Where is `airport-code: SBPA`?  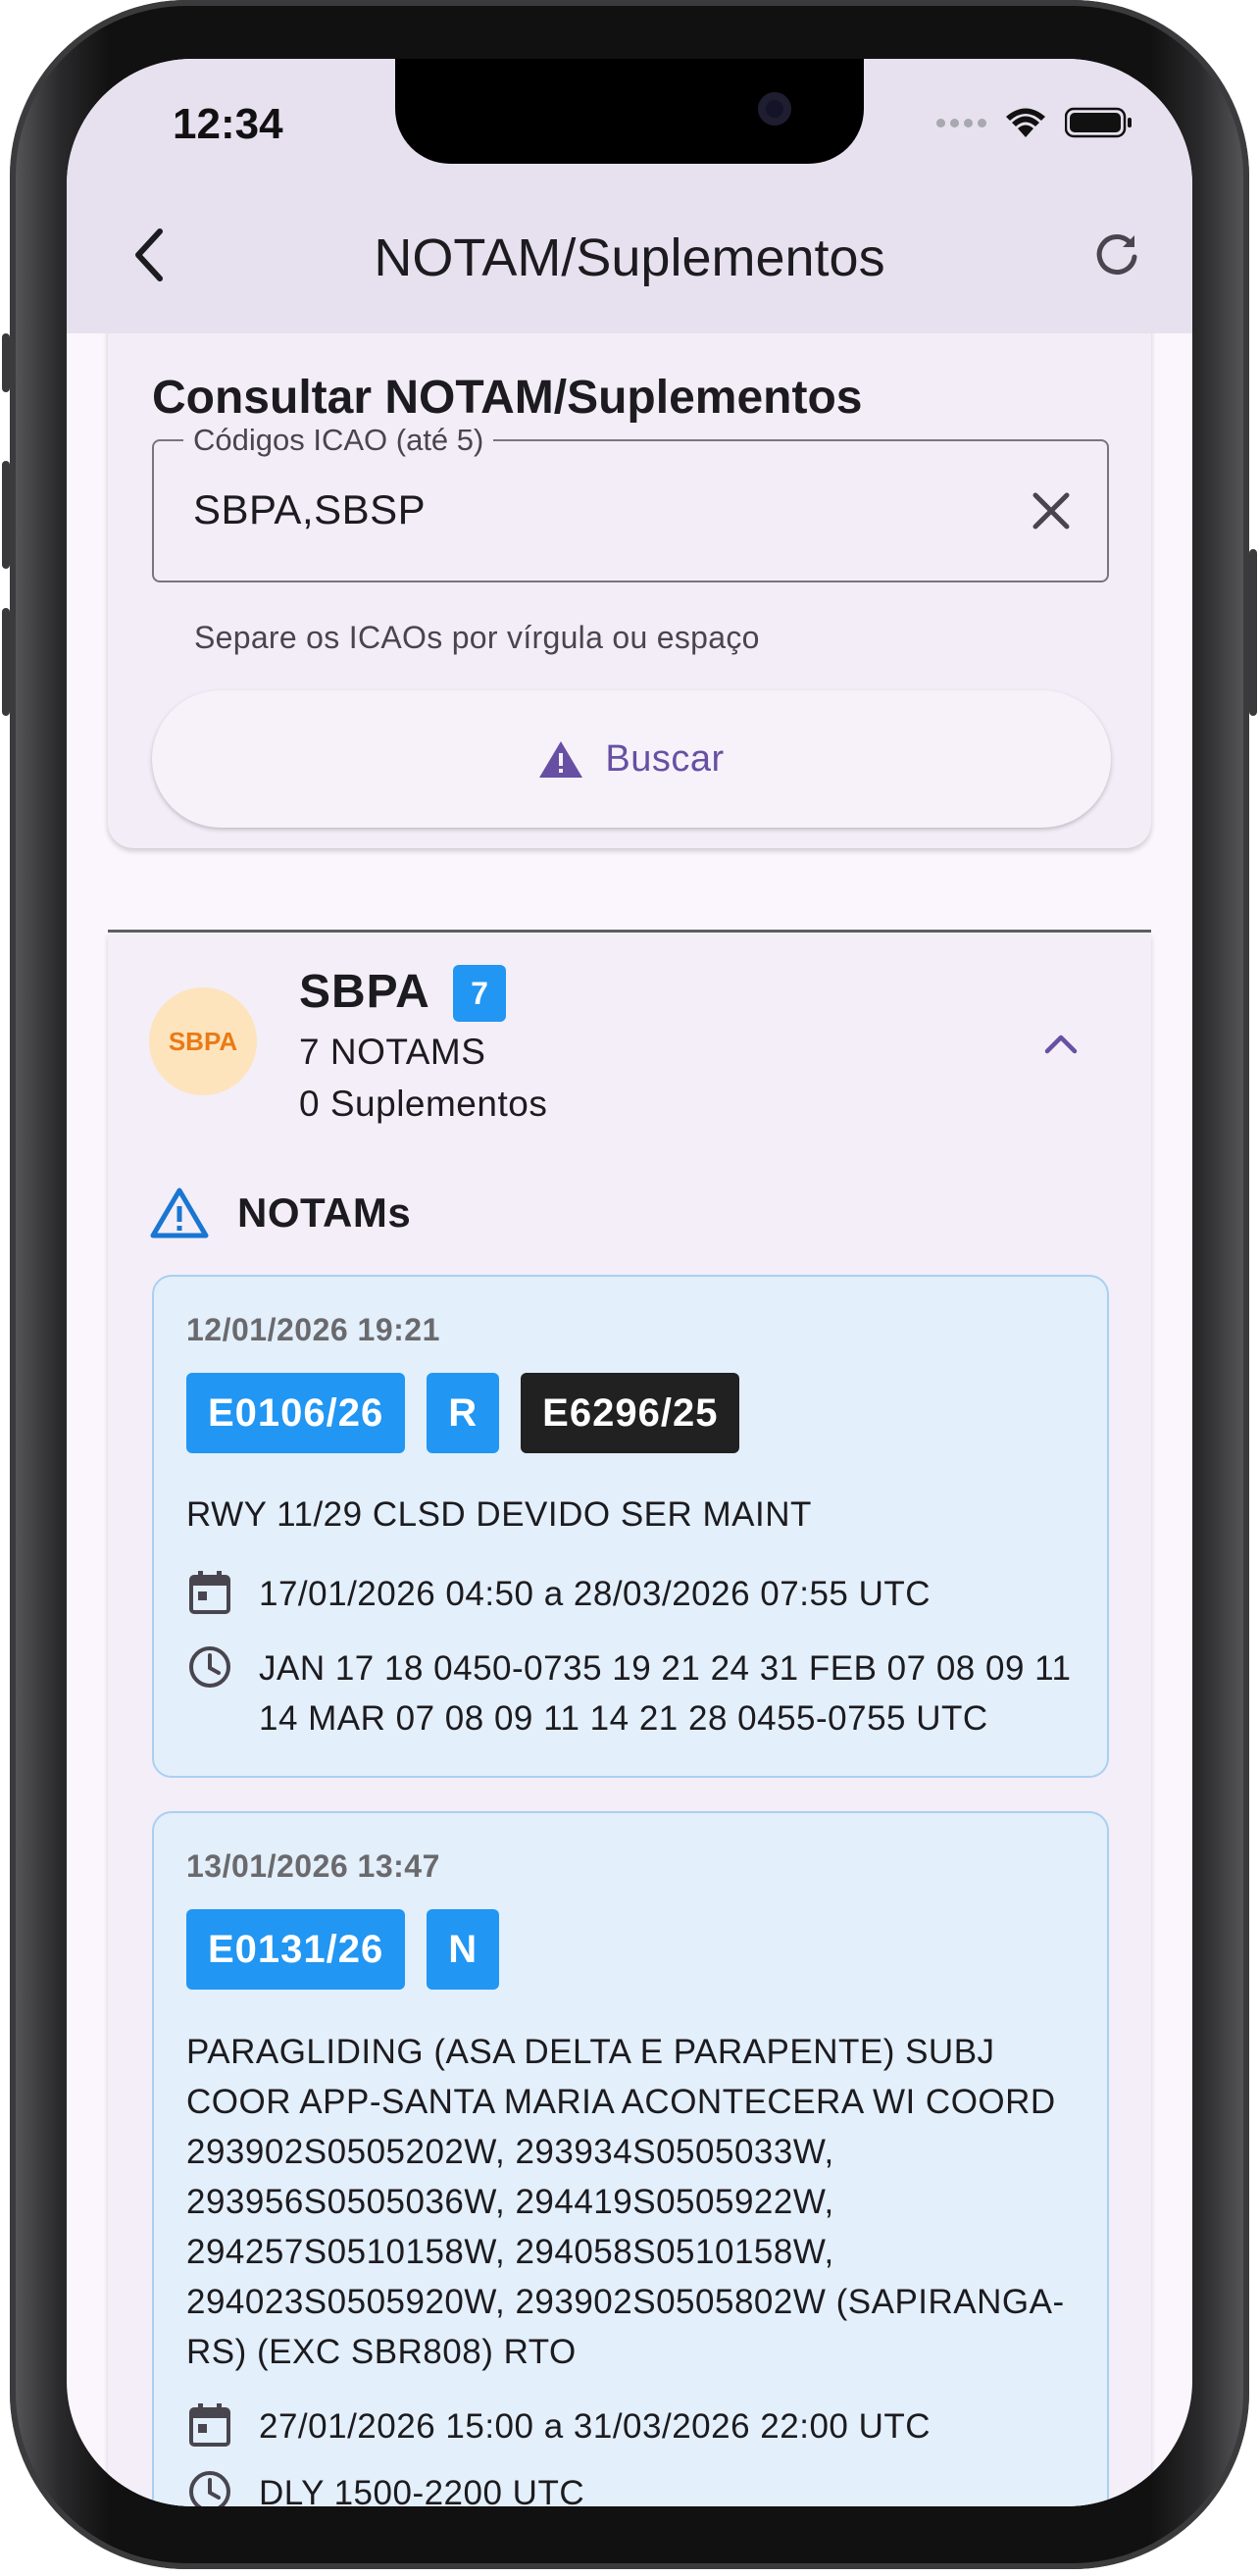
airport-code: SBPA is located at coordinates (364, 992).